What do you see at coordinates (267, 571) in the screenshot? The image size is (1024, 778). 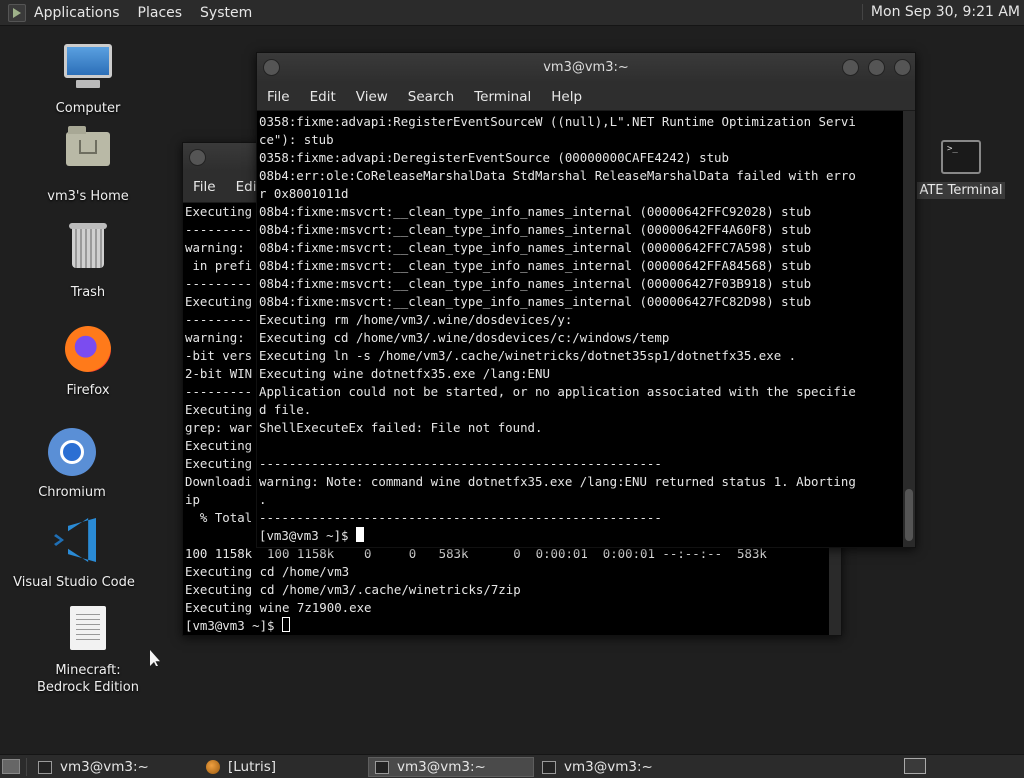 I see `terminal-line: Executing cd /home/vm3` at bounding box center [267, 571].